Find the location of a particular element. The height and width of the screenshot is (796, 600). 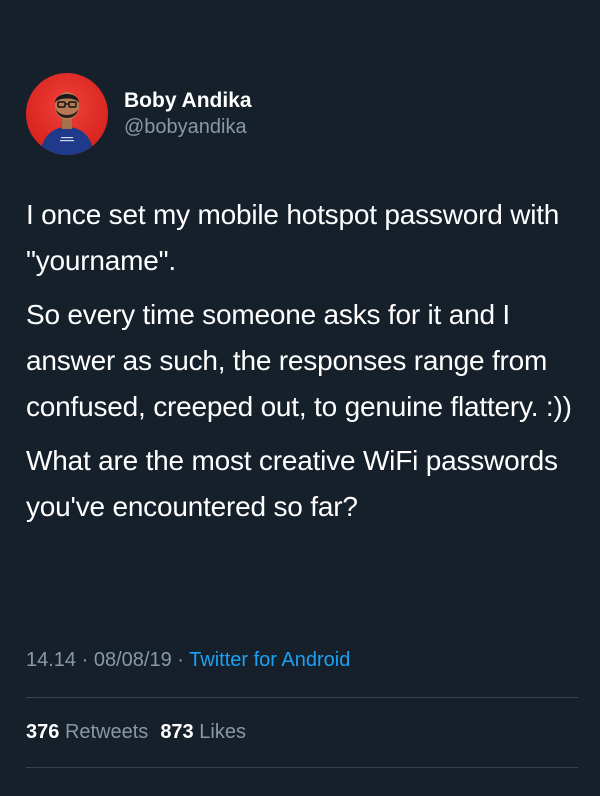

likes-count: 873 is located at coordinates (177, 732).